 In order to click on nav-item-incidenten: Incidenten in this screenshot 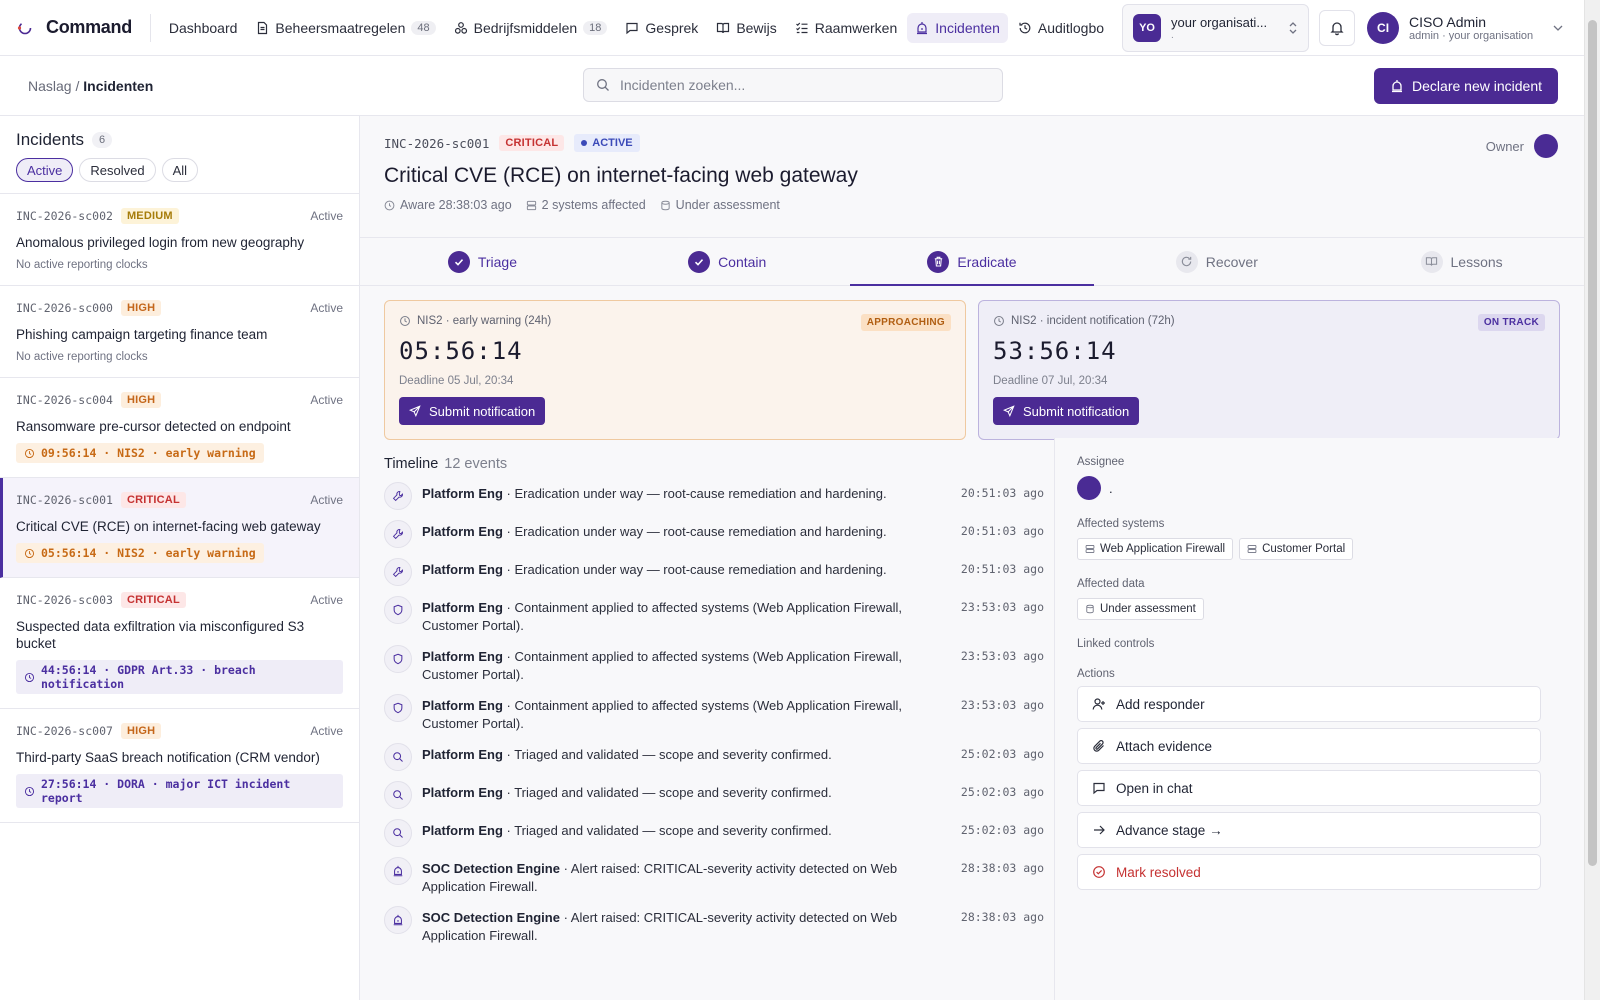, I will do `click(957, 27)`.